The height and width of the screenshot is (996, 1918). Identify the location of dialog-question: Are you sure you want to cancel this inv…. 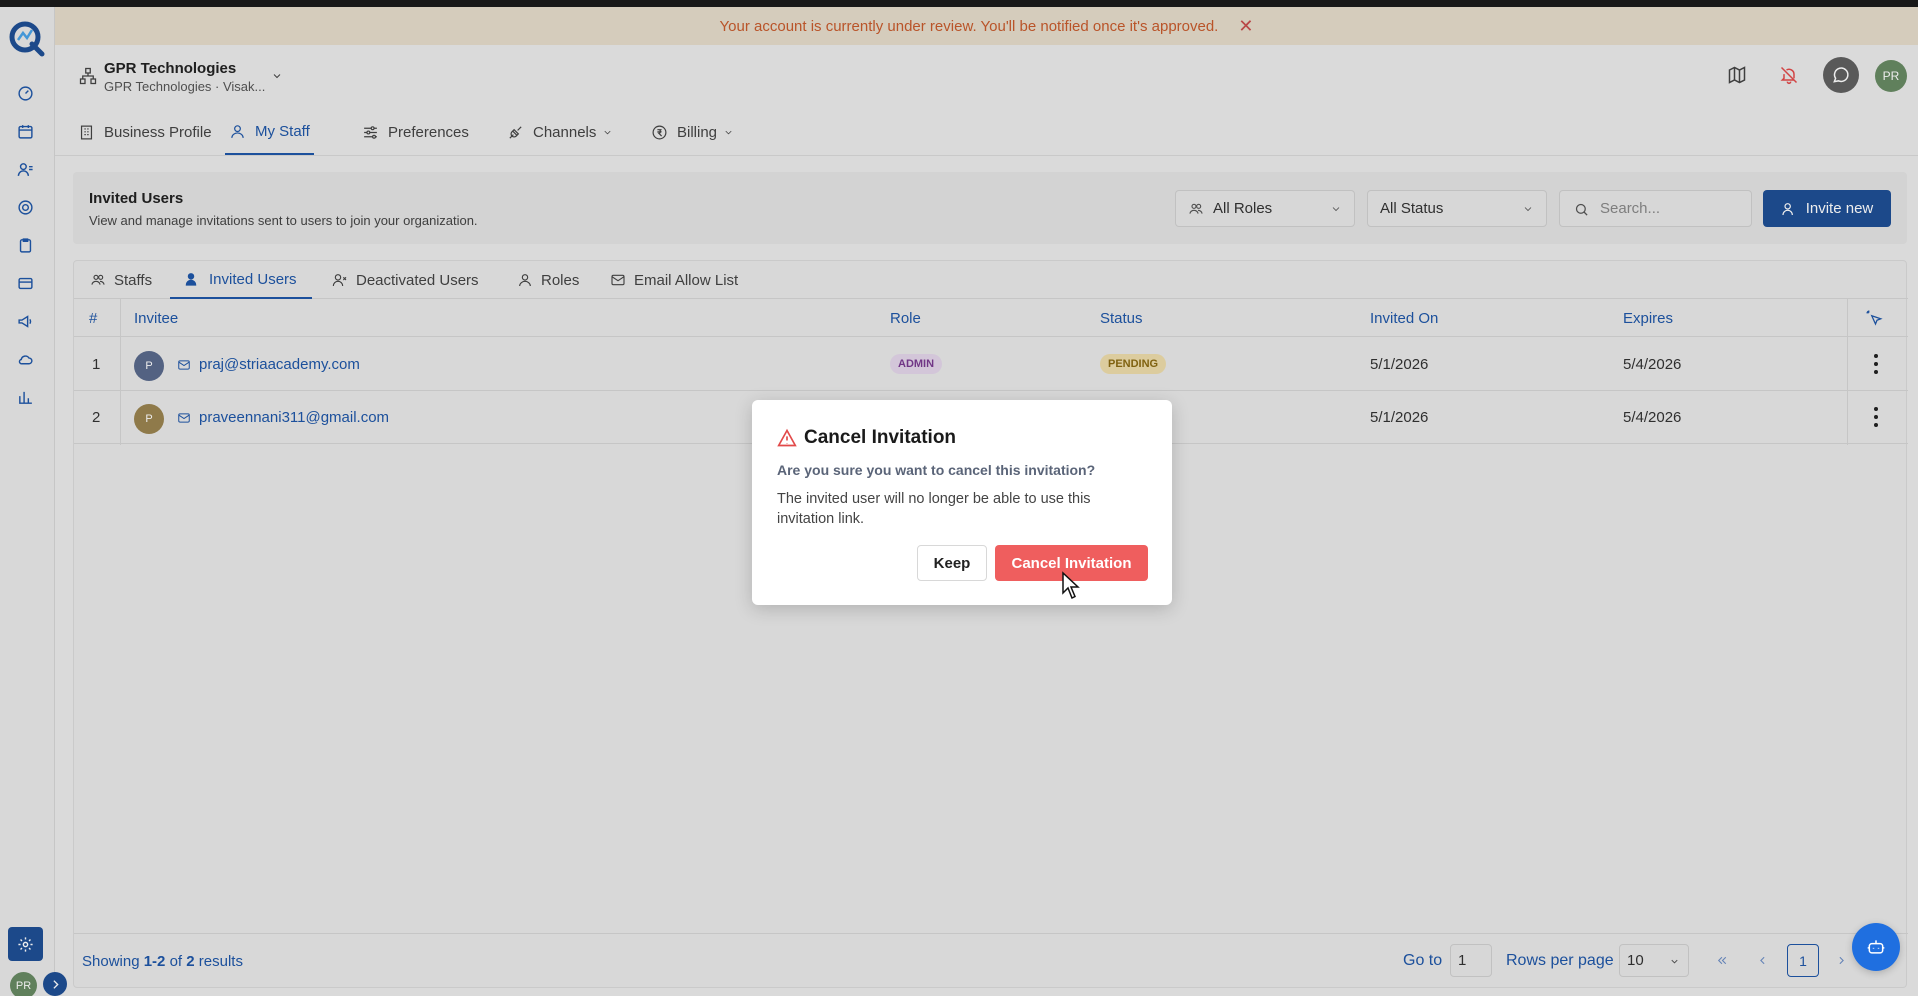
(936, 470).